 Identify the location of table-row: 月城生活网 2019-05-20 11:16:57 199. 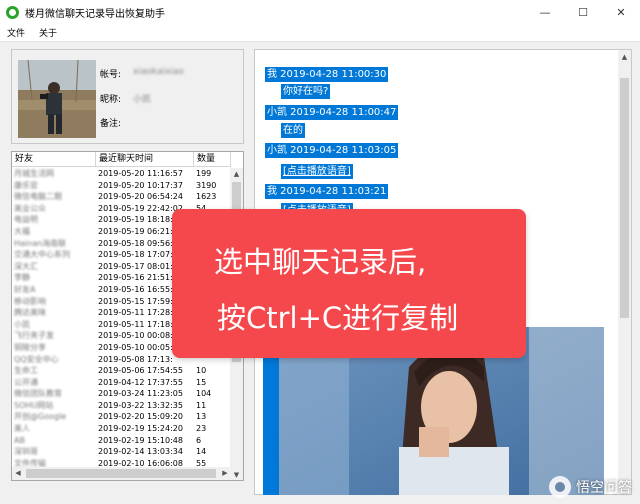
(121, 174).